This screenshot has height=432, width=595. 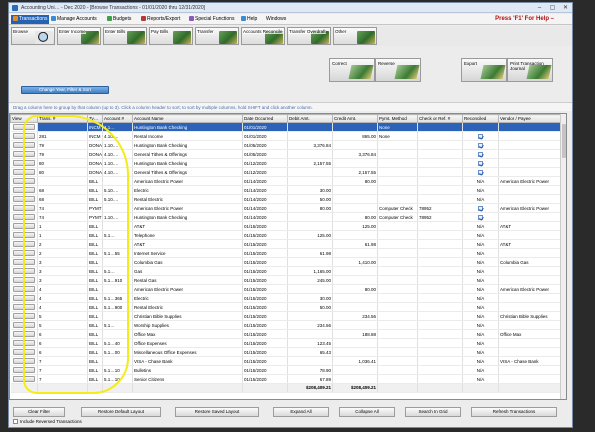 What do you see at coordinates (286, 271) in the screenshot?
I see `table-row: 3 BILL 5.1… Gas 01/15/2020 1,165.00 N/A` at bounding box center [286, 271].